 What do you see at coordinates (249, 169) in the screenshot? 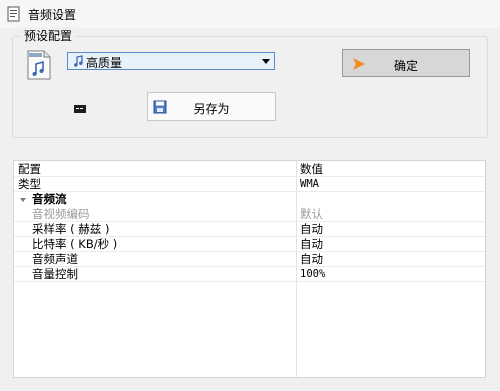
I see `grid-header-row: 配置 数值` at bounding box center [249, 169].